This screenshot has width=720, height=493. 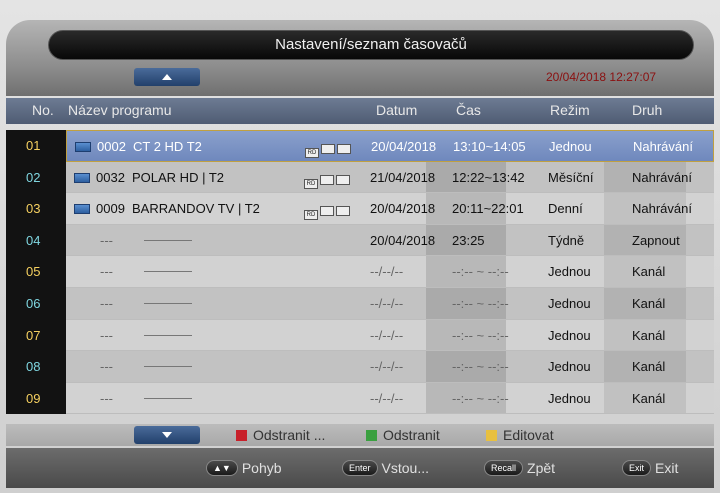 I want to click on arrow-up-icon, so click(x=167, y=77).